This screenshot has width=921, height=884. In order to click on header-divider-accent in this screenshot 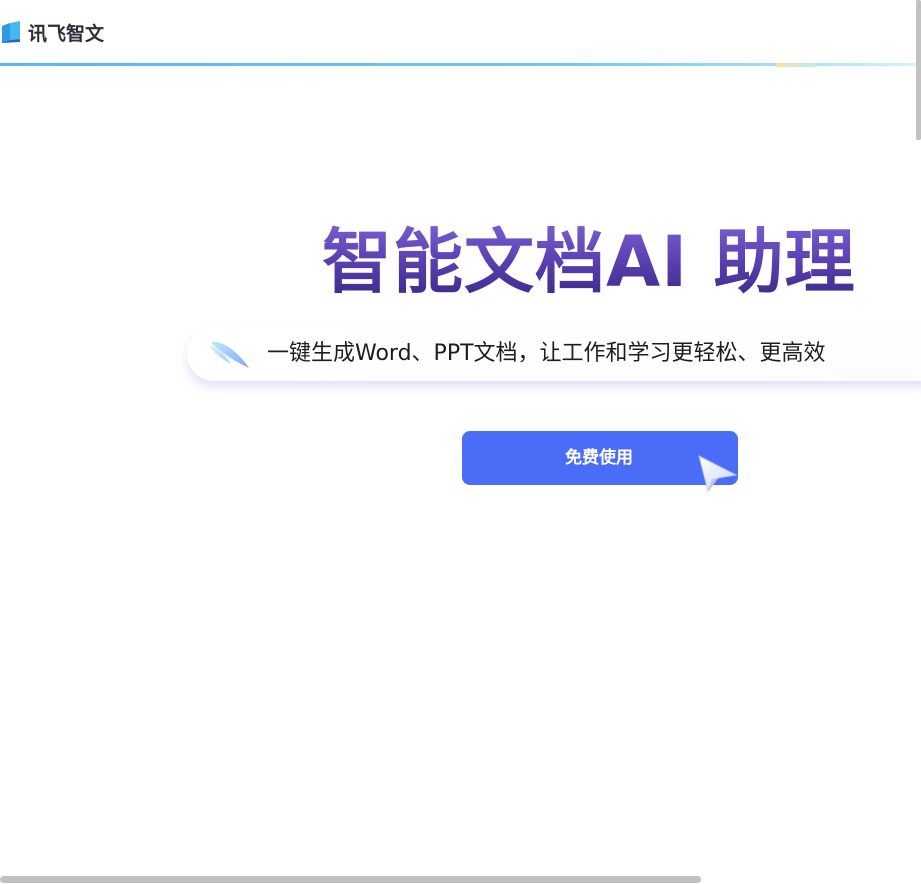, I will do `click(796, 65)`.